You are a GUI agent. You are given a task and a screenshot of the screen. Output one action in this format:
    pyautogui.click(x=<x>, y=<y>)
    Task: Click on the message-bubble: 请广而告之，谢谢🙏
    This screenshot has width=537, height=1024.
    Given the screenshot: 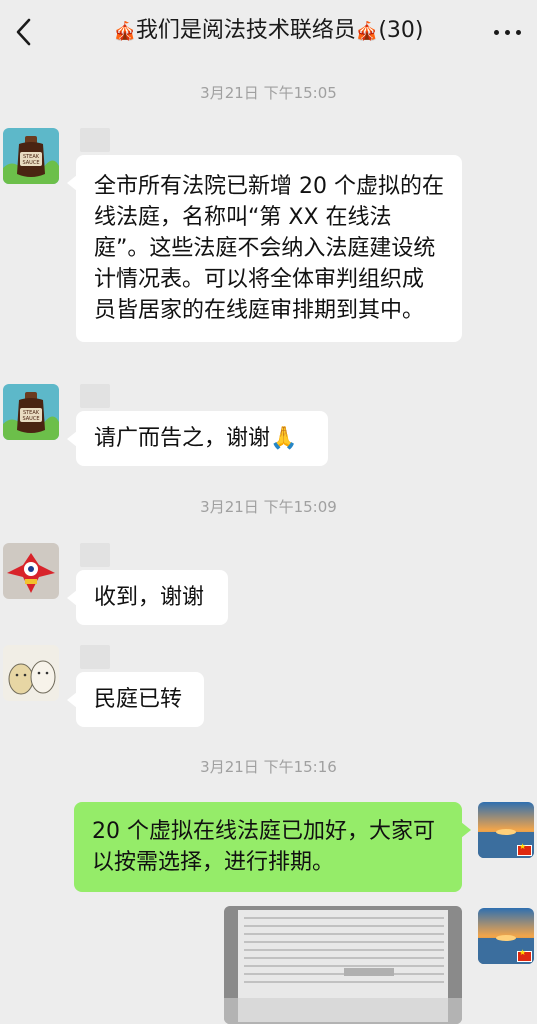 What is the action you would take?
    pyautogui.click(x=197, y=438)
    